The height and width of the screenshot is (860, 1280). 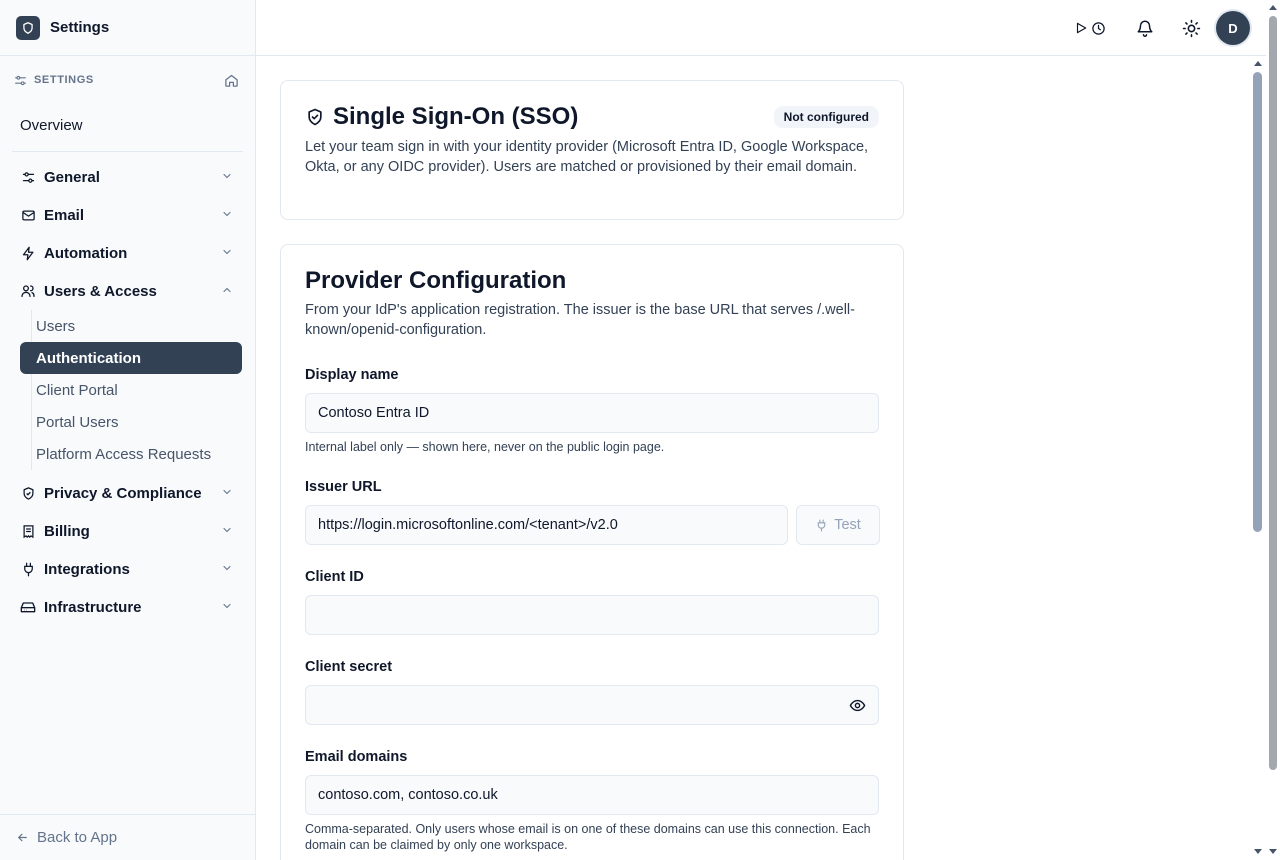 I want to click on client-id-label: Client ID, so click(x=334, y=577).